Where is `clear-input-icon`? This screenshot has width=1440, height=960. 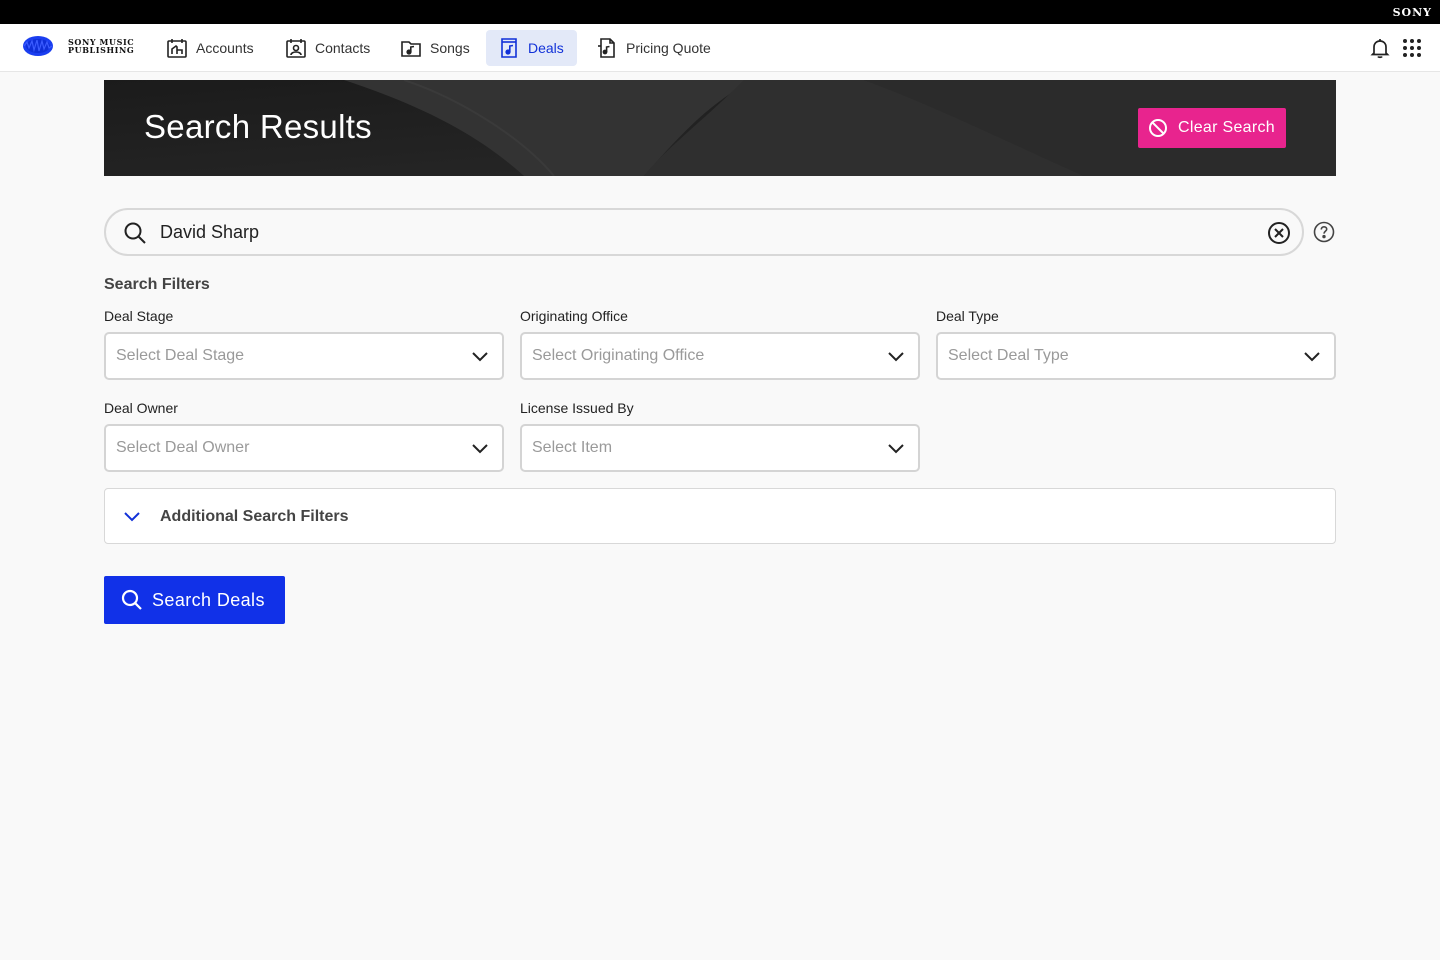 clear-input-icon is located at coordinates (1279, 233).